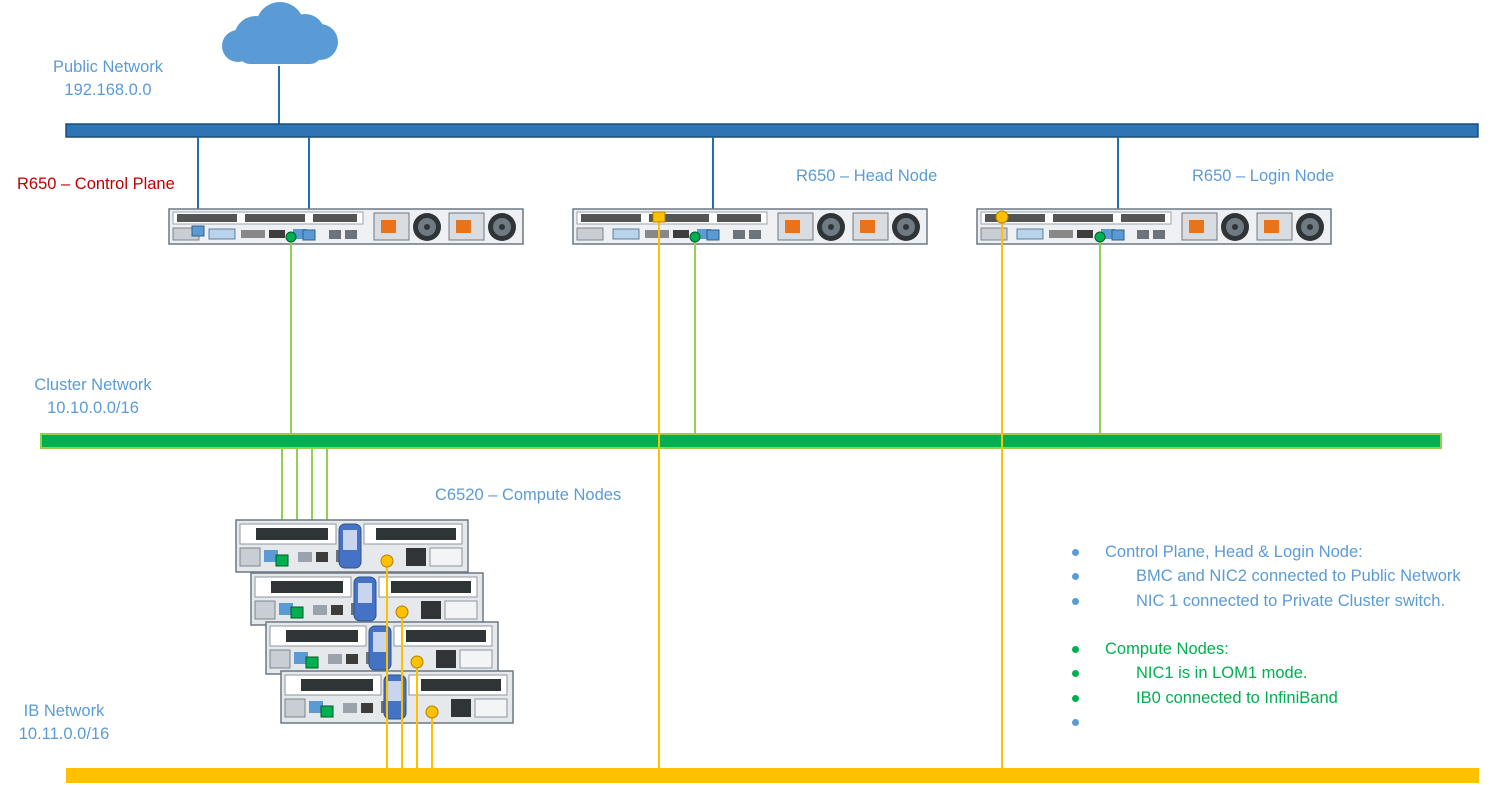 This screenshot has height=785, width=1503. Describe the element at coordinates (1263, 176) in the screenshot. I see `login-node-label: R650 – Login Node` at that location.